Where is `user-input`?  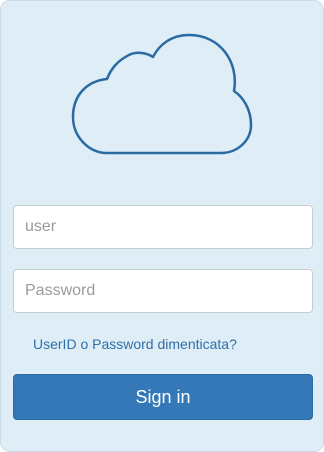
user-input is located at coordinates (163, 227).